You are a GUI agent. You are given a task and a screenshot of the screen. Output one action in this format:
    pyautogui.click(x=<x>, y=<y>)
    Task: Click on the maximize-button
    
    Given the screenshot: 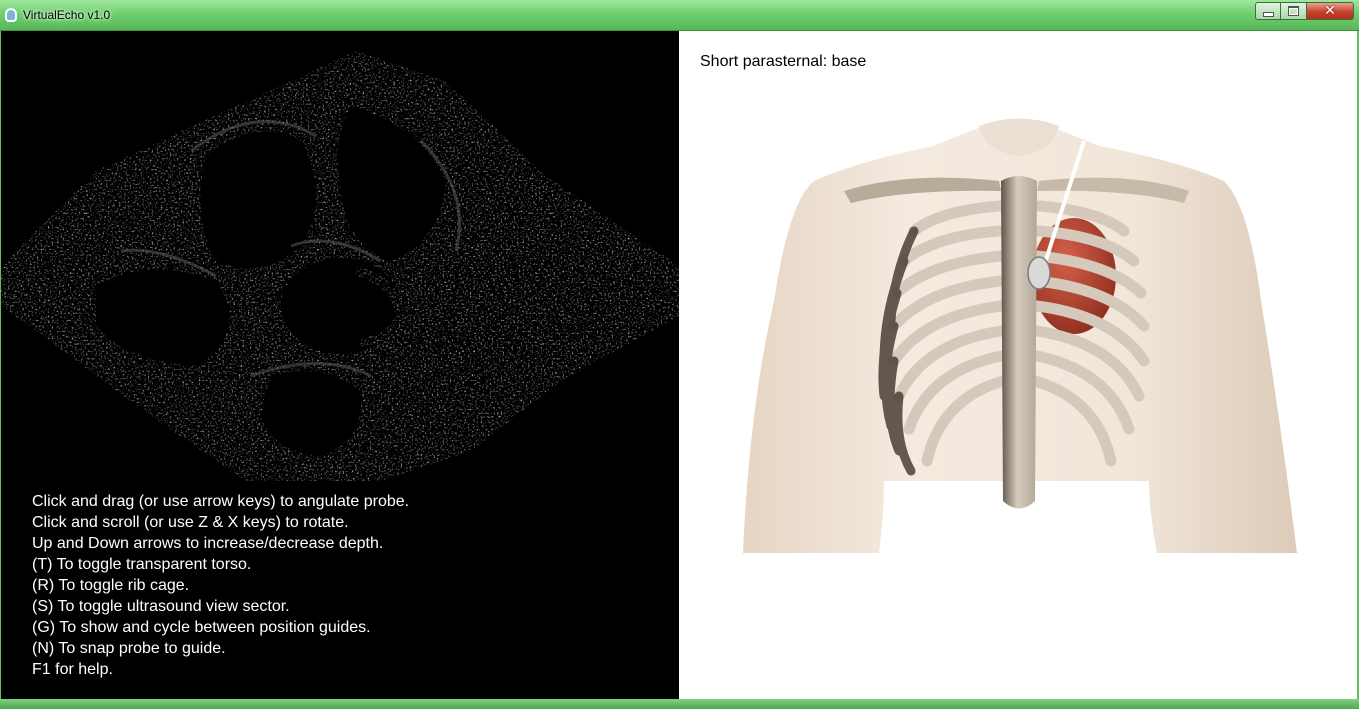 What is the action you would take?
    pyautogui.click(x=1294, y=11)
    